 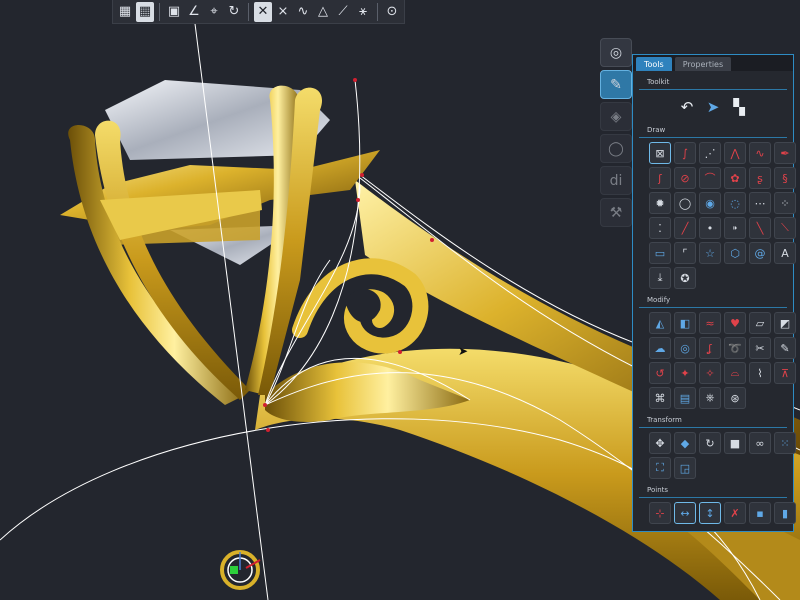 I want to click on fillet-icon: ⌓, so click(x=735, y=373).